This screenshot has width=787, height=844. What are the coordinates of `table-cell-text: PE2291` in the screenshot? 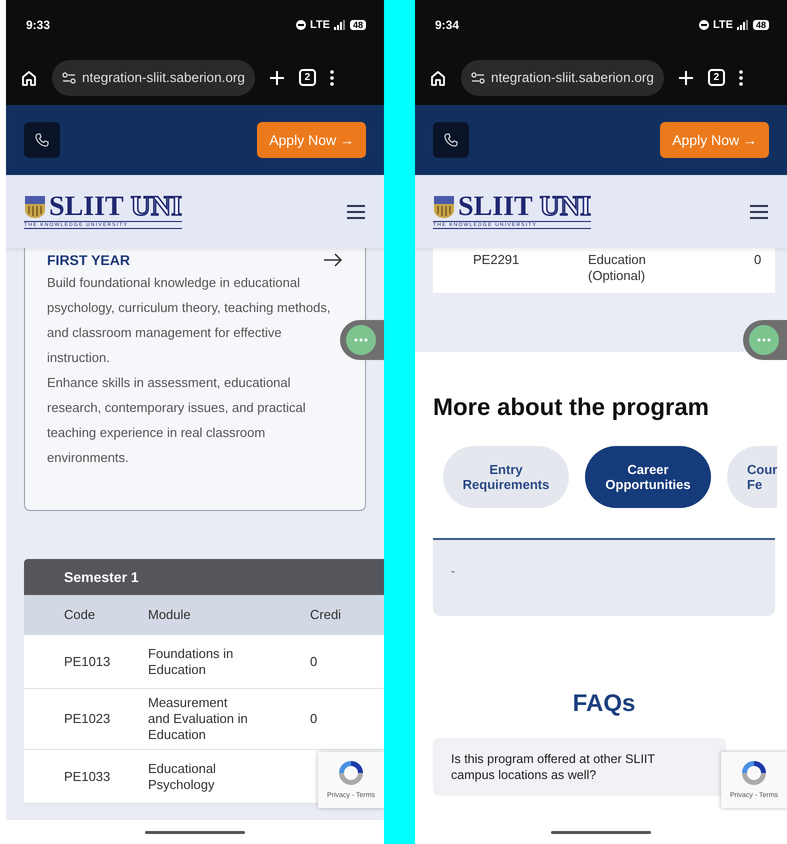 It's located at (496, 260).